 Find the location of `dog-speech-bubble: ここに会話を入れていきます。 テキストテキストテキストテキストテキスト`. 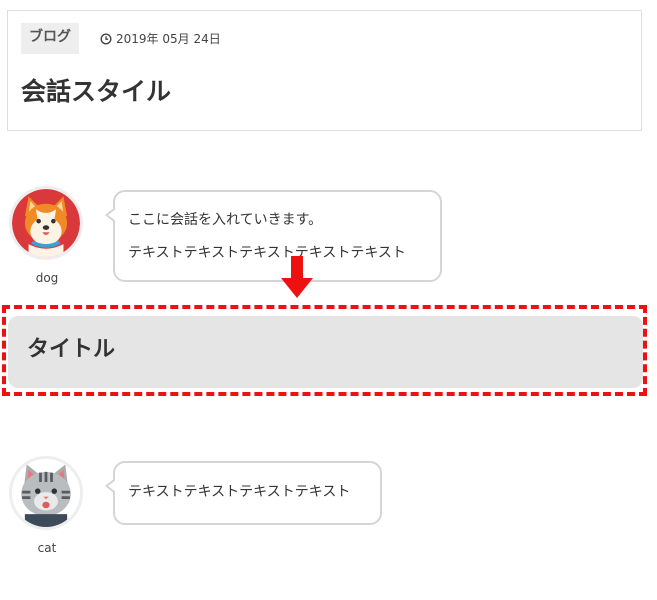

dog-speech-bubble: ここに会話を入れていきます。 テキストテキストテキストテキストテキスト is located at coordinates (273, 236).